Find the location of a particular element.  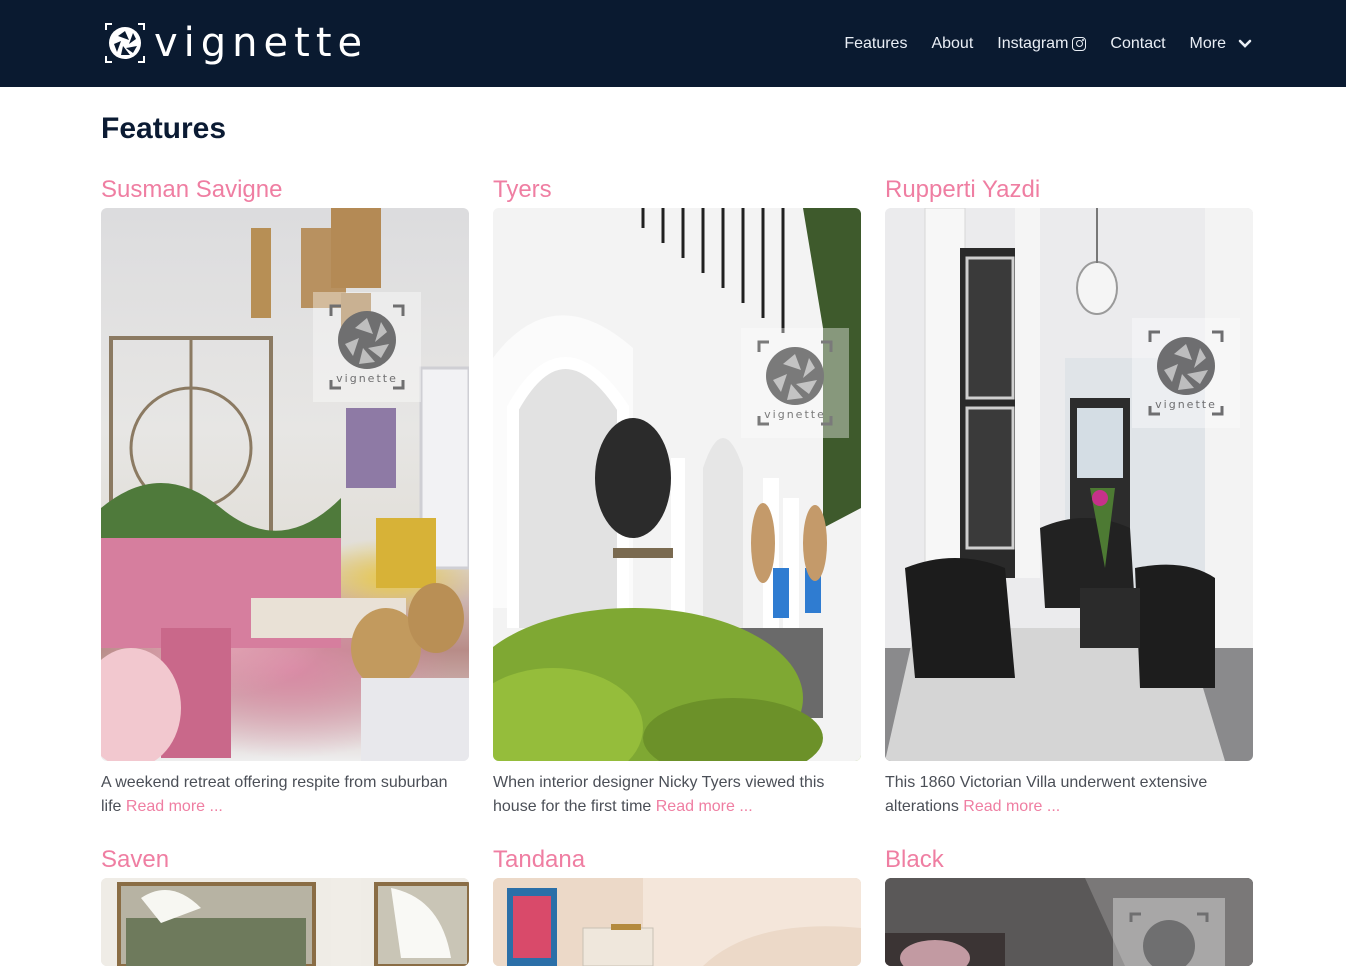

black-interior-scene is located at coordinates (1069, 922).